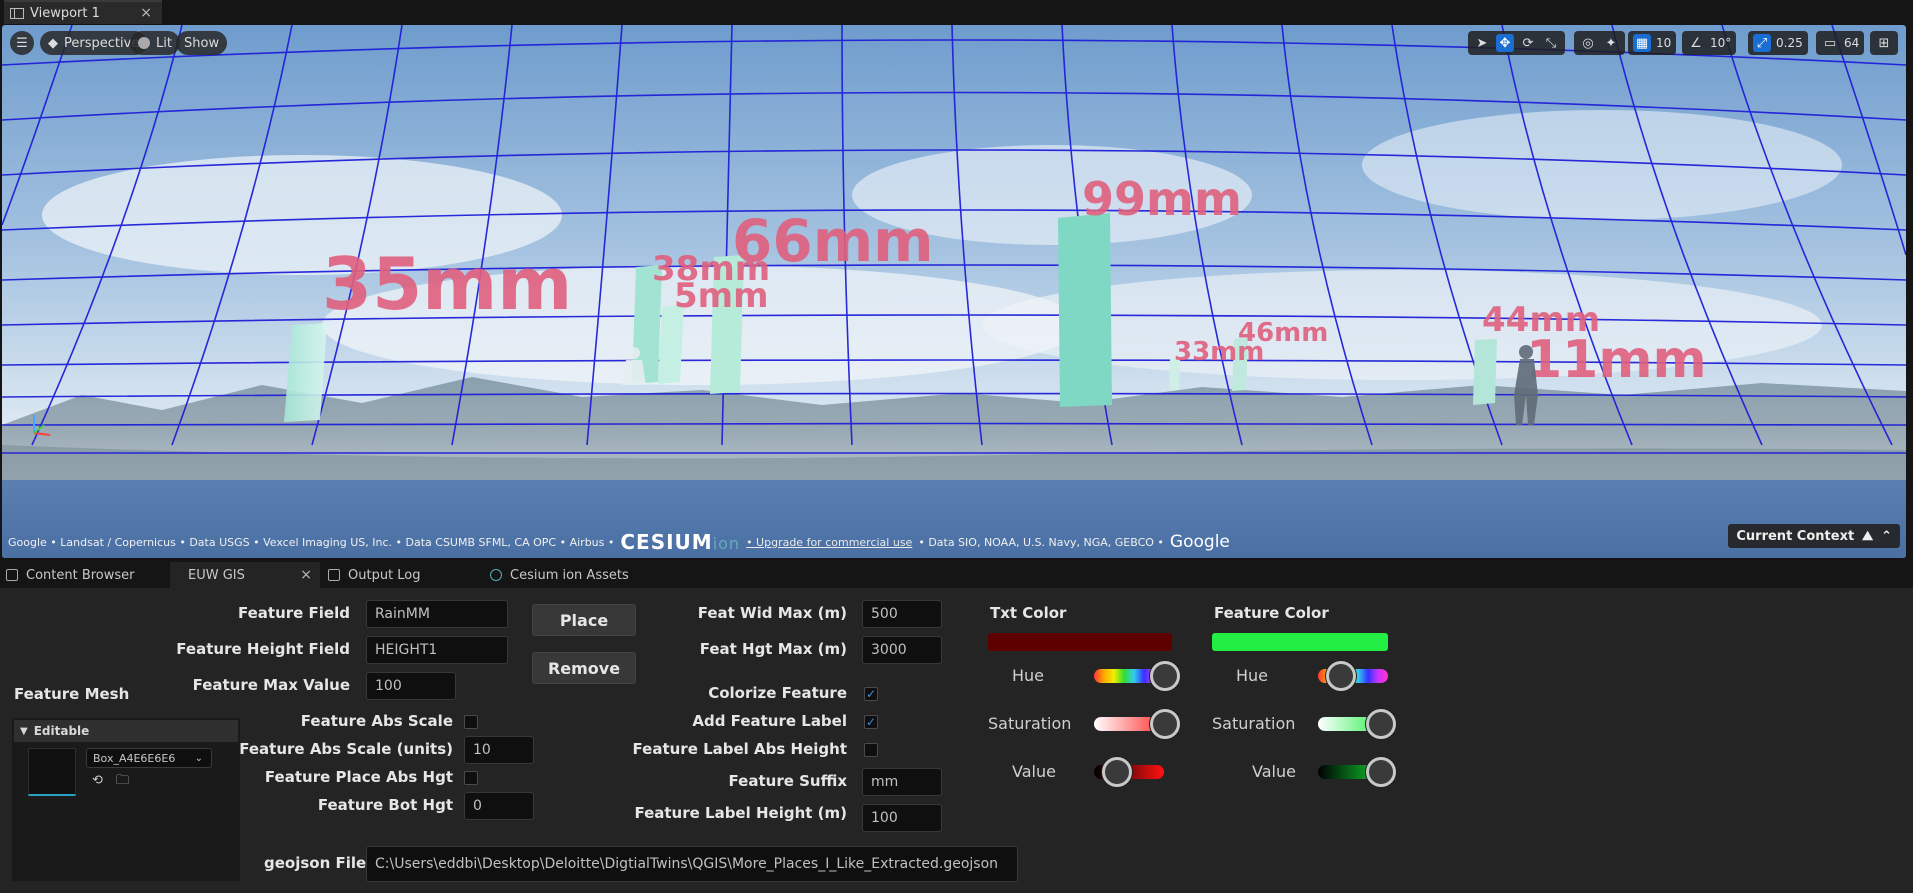 The height and width of the screenshot is (893, 1913). What do you see at coordinates (17, 13) in the screenshot?
I see `viewport-icon` at bounding box center [17, 13].